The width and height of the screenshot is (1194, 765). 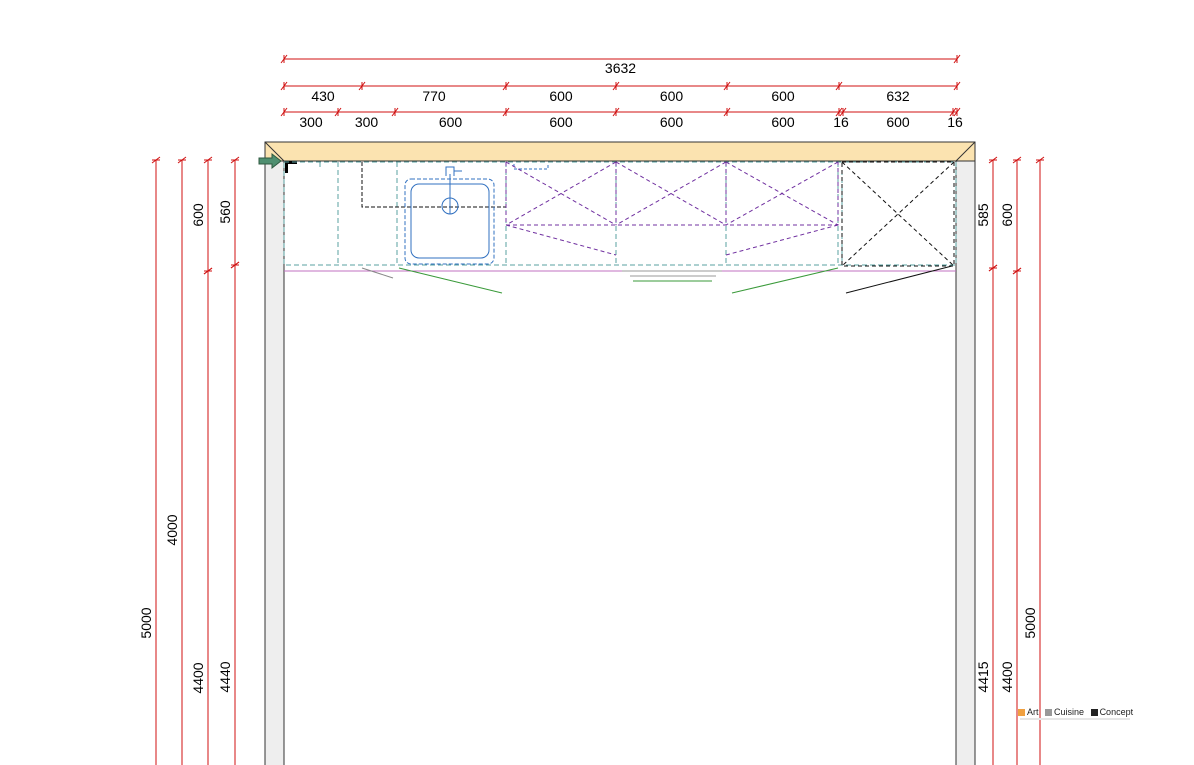 What do you see at coordinates (1094, 712) in the screenshot?
I see `logo-concept-square` at bounding box center [1094, 712].